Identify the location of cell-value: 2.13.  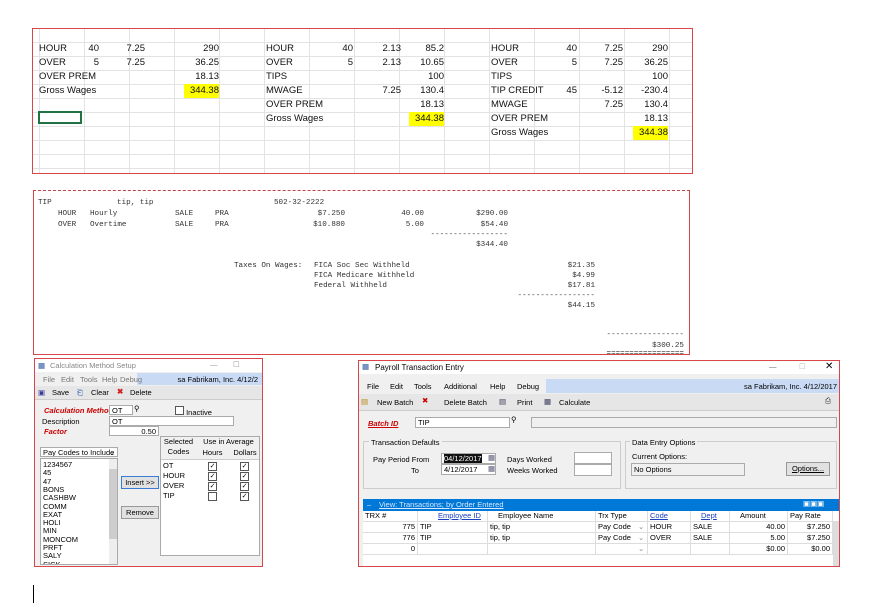
(392, 48).